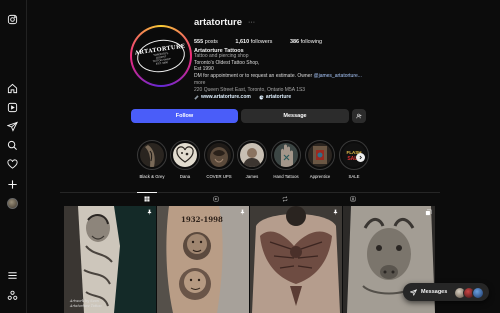  Describe the element at coordinates (428, 212) in the screenshot. I see `carousel-icon` at that location.